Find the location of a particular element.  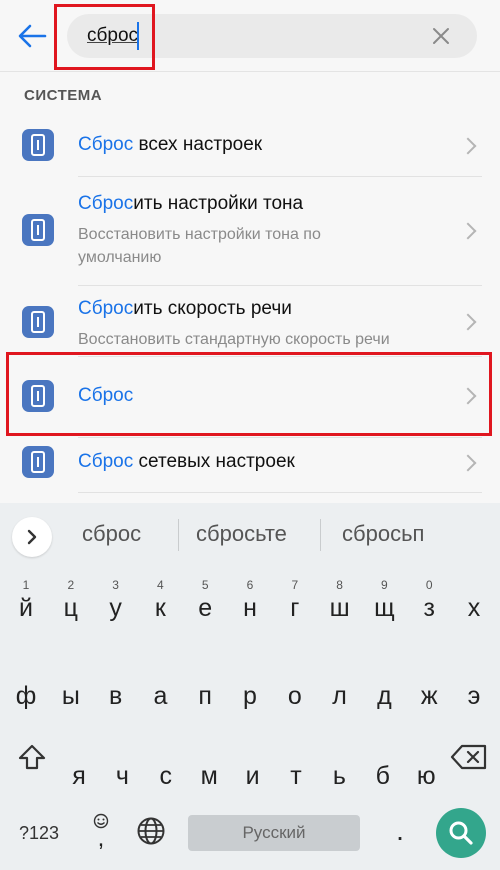

space-key: Русский is located at coordinates (274, 833).